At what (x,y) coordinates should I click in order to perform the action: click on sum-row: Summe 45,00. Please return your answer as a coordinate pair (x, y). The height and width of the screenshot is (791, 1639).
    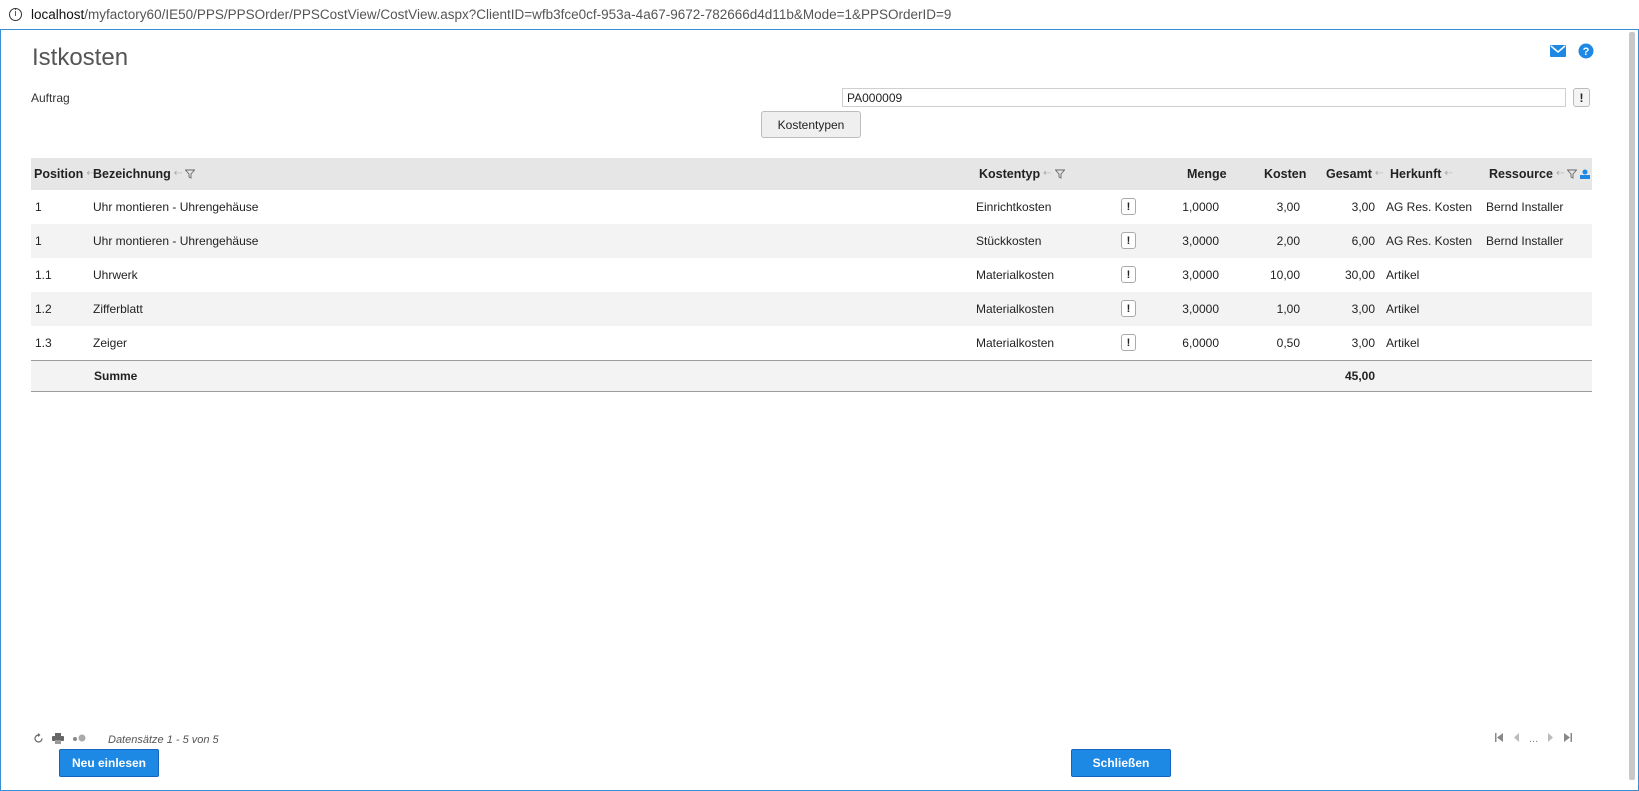
    Looking at the image, I should click on (811, 376).